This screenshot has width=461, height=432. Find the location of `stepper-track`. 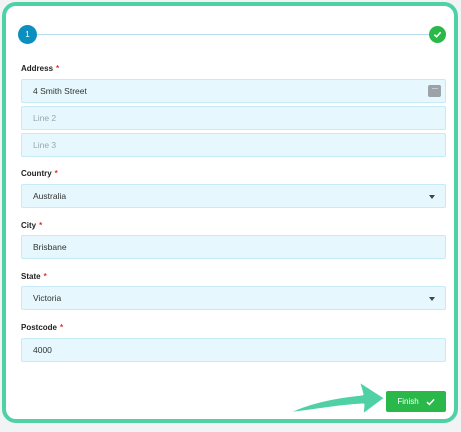

stepper-track is located at coordinates (233, 34).